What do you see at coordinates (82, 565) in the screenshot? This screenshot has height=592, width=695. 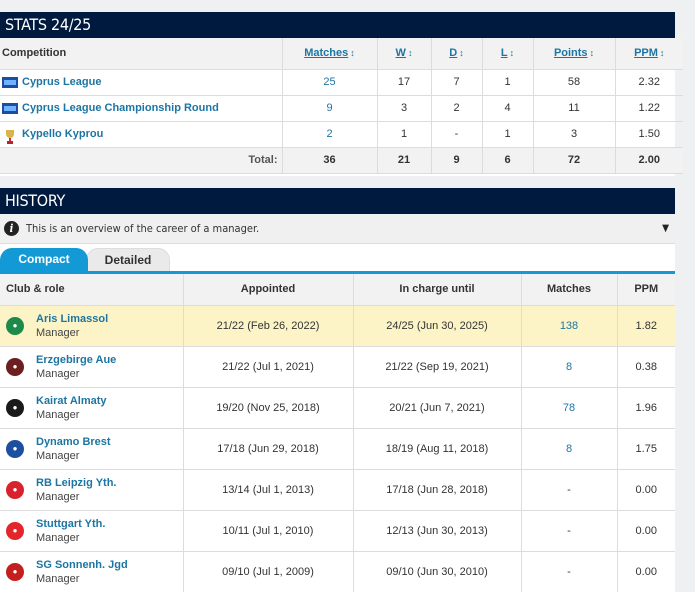 I see `club-link: SG Sonnenh. Jgd` at bounding box center [82, 565].